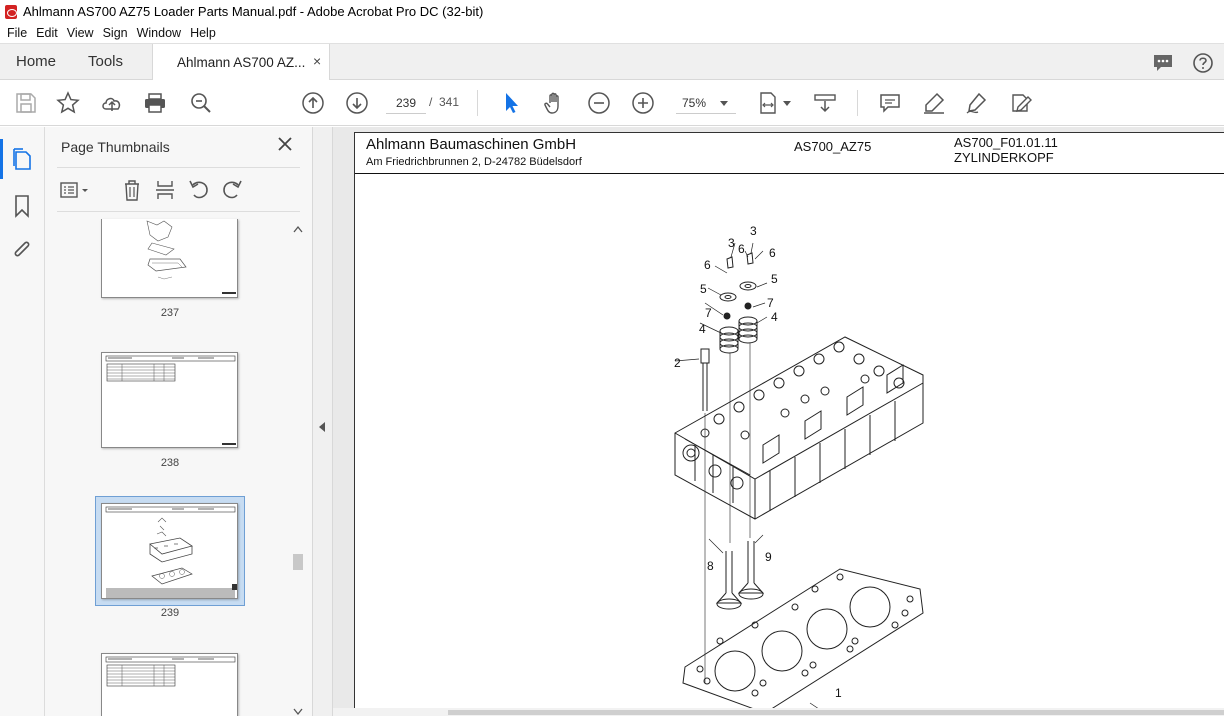 The height and width of the screenshot is (716, 1224). Describe the element at coordinates (105, 61) in the screenshot. I see `tab-tools: Tools` at that location.